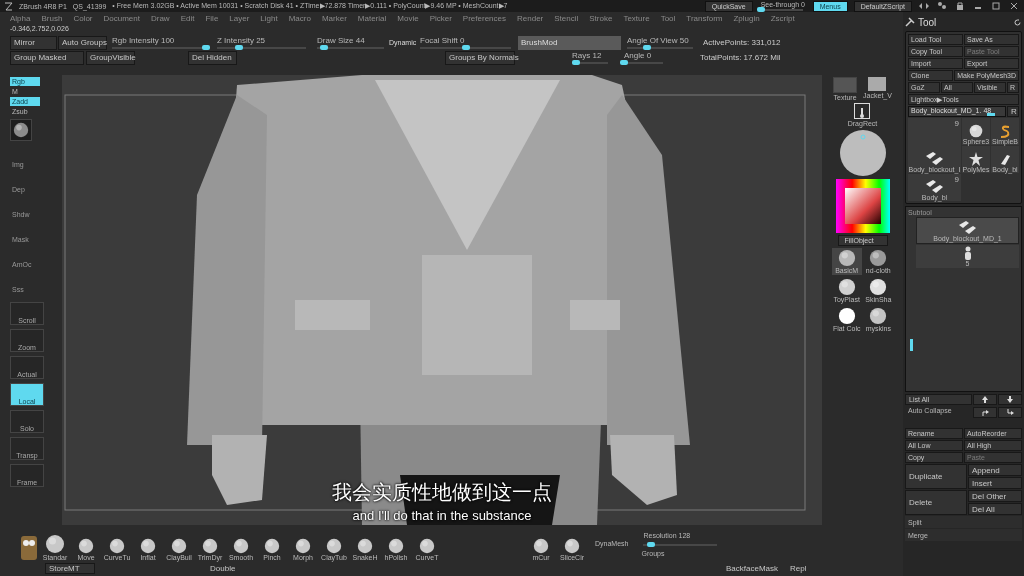  What do you see at coordinates (121, 18) in the screenshot?
I see `menu-item: Document` at bounding box center [121, 18].